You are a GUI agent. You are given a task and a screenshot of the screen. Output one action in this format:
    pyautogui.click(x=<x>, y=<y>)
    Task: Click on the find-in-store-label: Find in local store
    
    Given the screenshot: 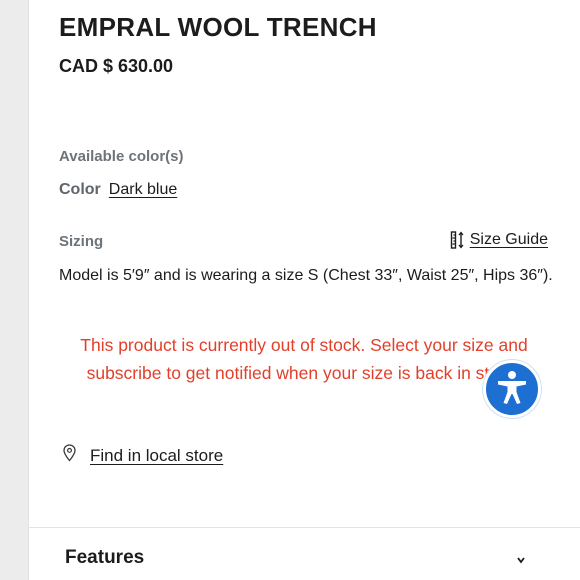 What is the action you would take?
    pyautogui.click(x=157, y=455)
    